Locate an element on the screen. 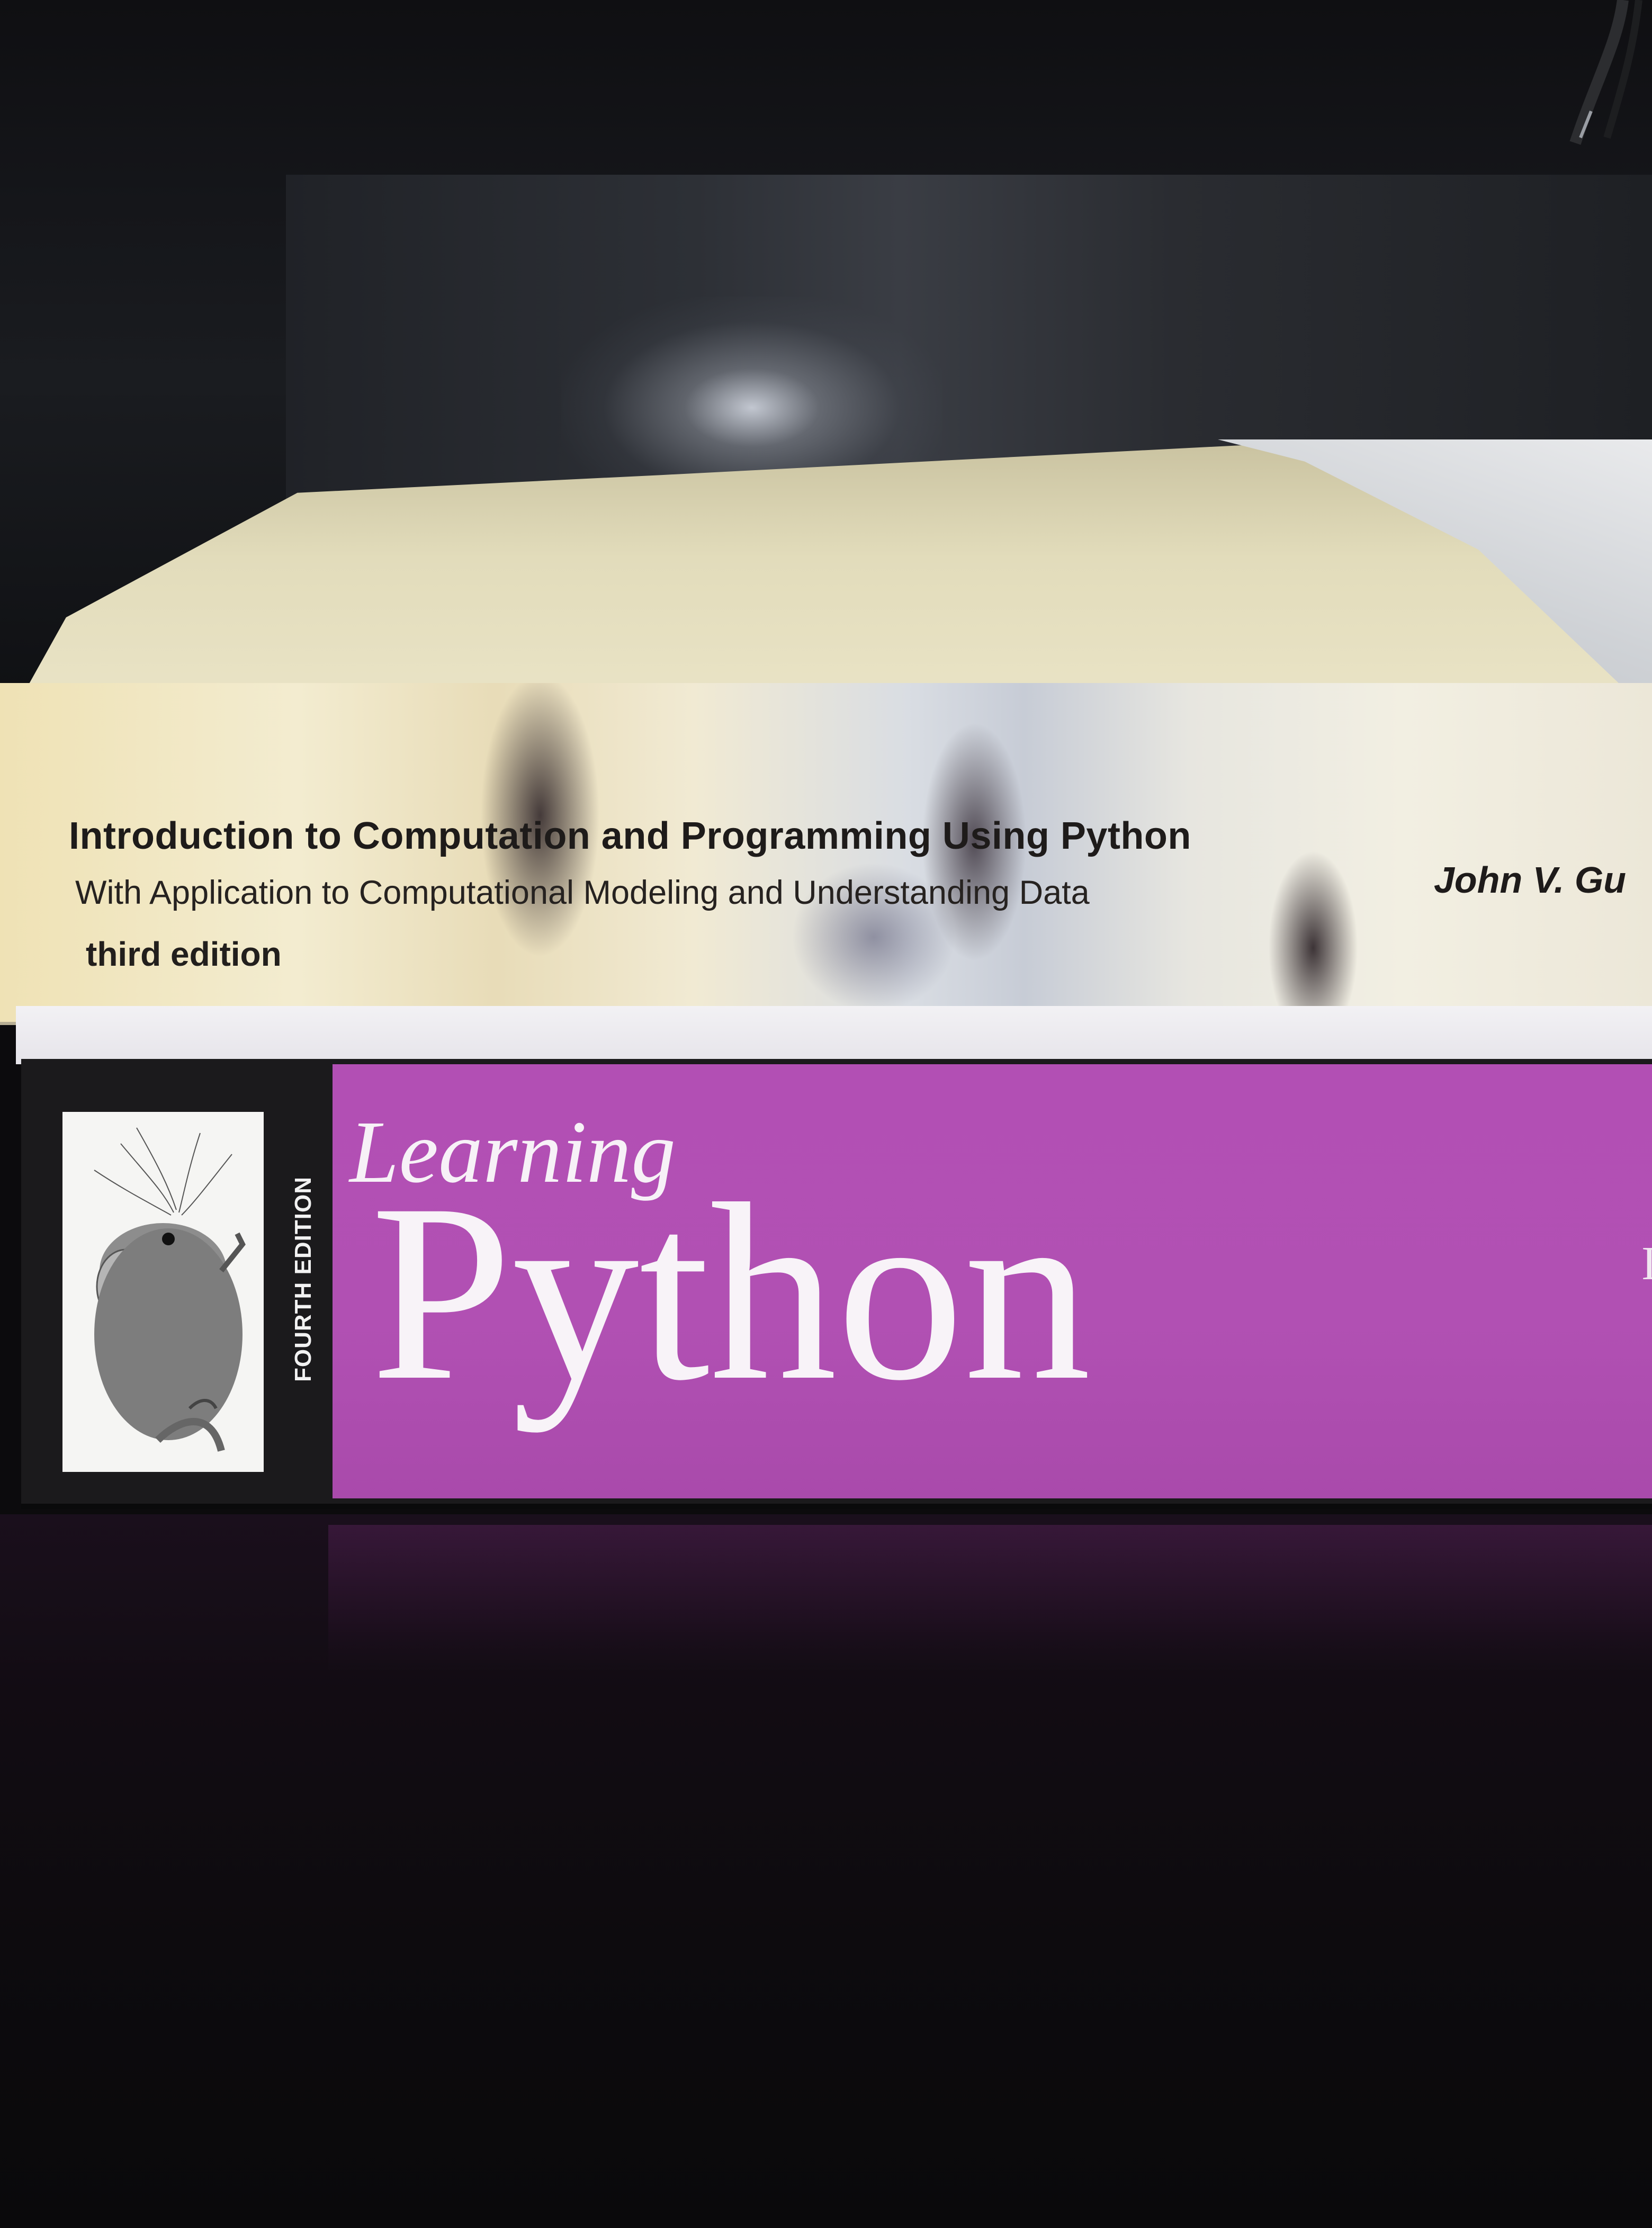 The image size is (1652, 2228). book-top-edition: third edition is located at coordinates (184, 954).